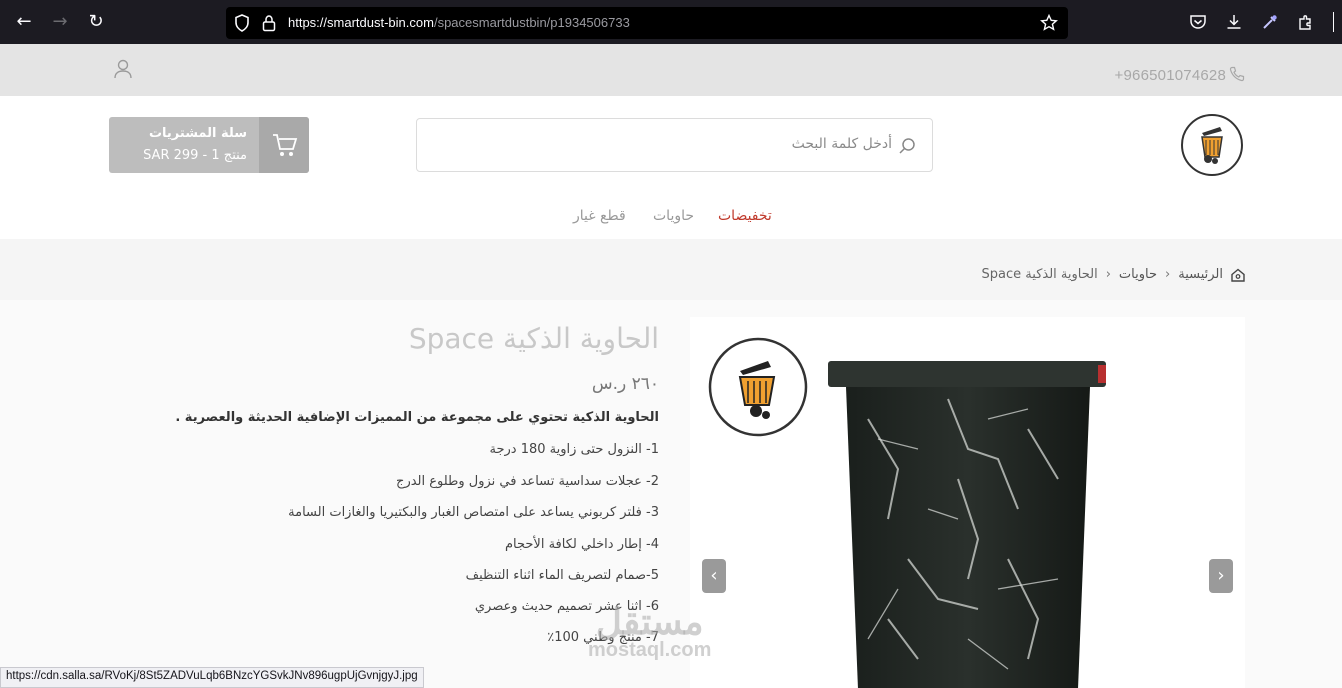 This screenshot has height=688, width=1342. Describe the element at coordinates (209, 145) in the screenshot. I see `cart-button: سلة المشتريات SAR 299 - 1 منتج` at that location.